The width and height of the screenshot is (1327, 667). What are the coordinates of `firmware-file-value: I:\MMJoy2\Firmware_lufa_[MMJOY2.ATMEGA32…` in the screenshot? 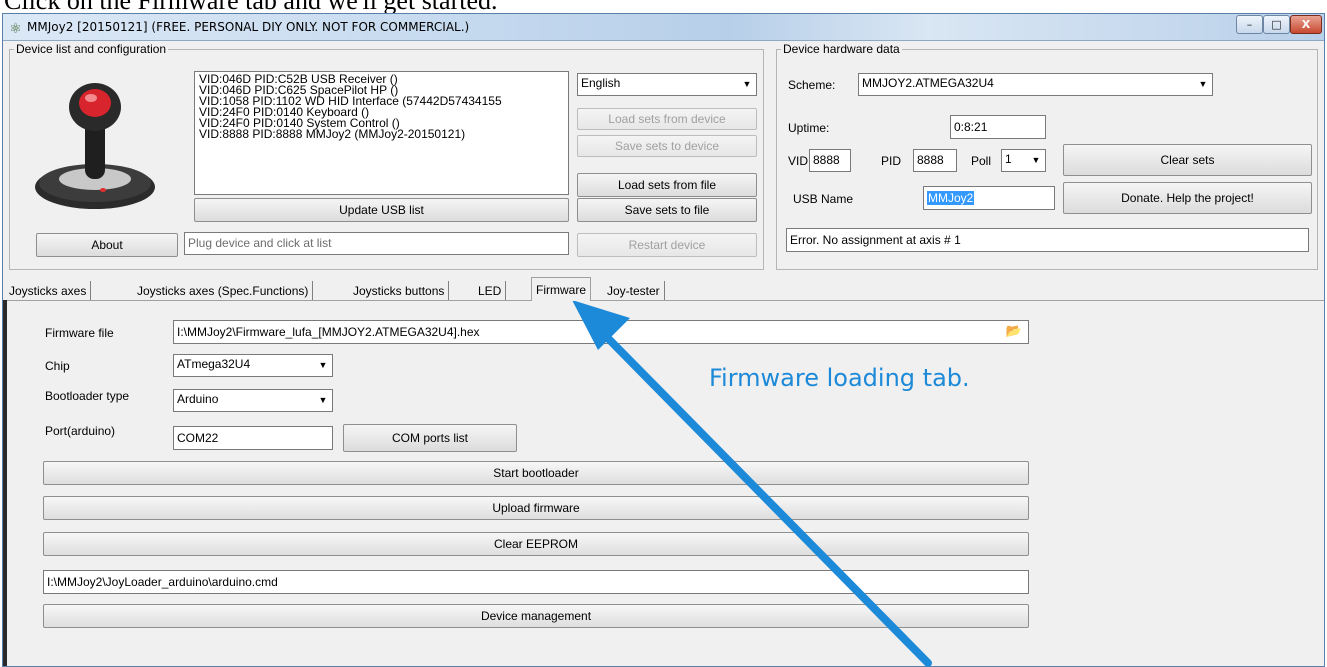 It's located at (328, 332).